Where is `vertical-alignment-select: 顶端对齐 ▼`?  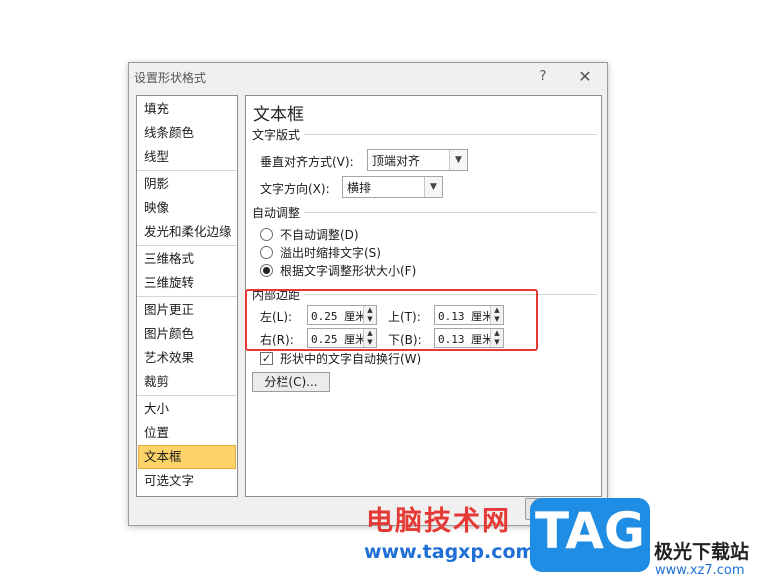
vertical-alignment-select: 顶端对齐 ▼ is located at coordinates (417, 160).